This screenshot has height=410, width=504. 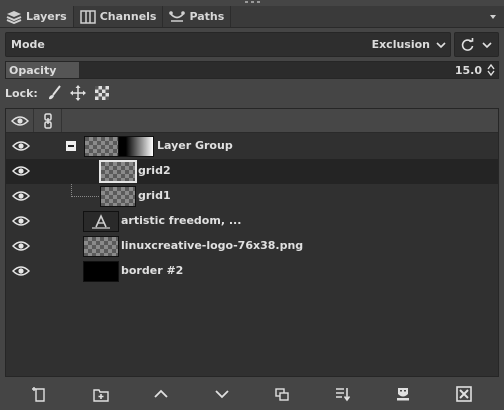 I want to click on layer-name: linuxcreative-logo-76x38.png, so click(x=212, y=245).